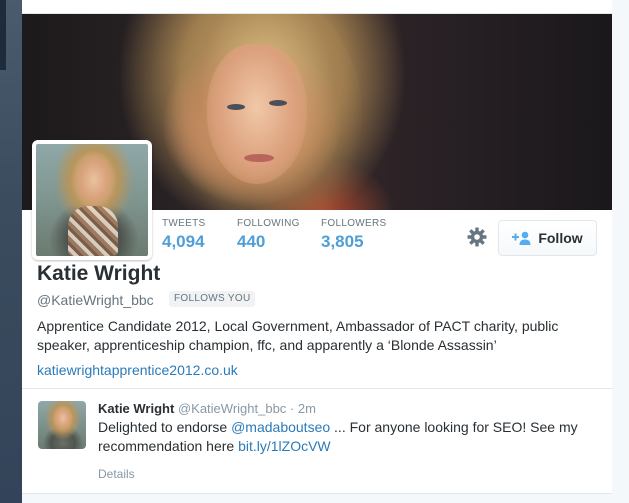 Image resolution: width=629 pixels, height=503 pixels. Describe the element at coordinates (317, 498) in the screenshot. I see `bottom-divider` at that location.